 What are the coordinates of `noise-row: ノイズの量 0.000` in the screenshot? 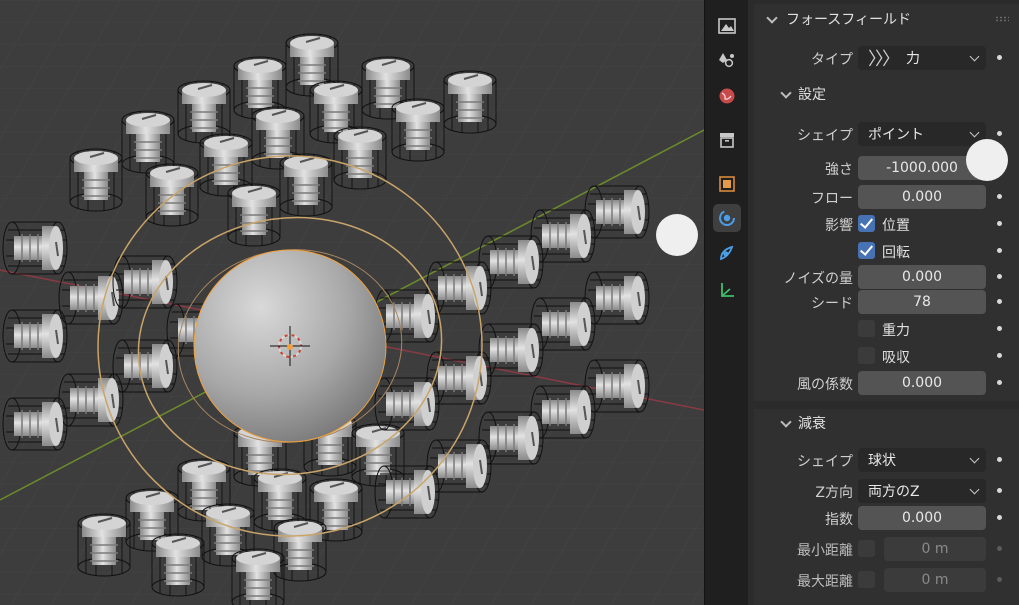 It's located at (886, 277).